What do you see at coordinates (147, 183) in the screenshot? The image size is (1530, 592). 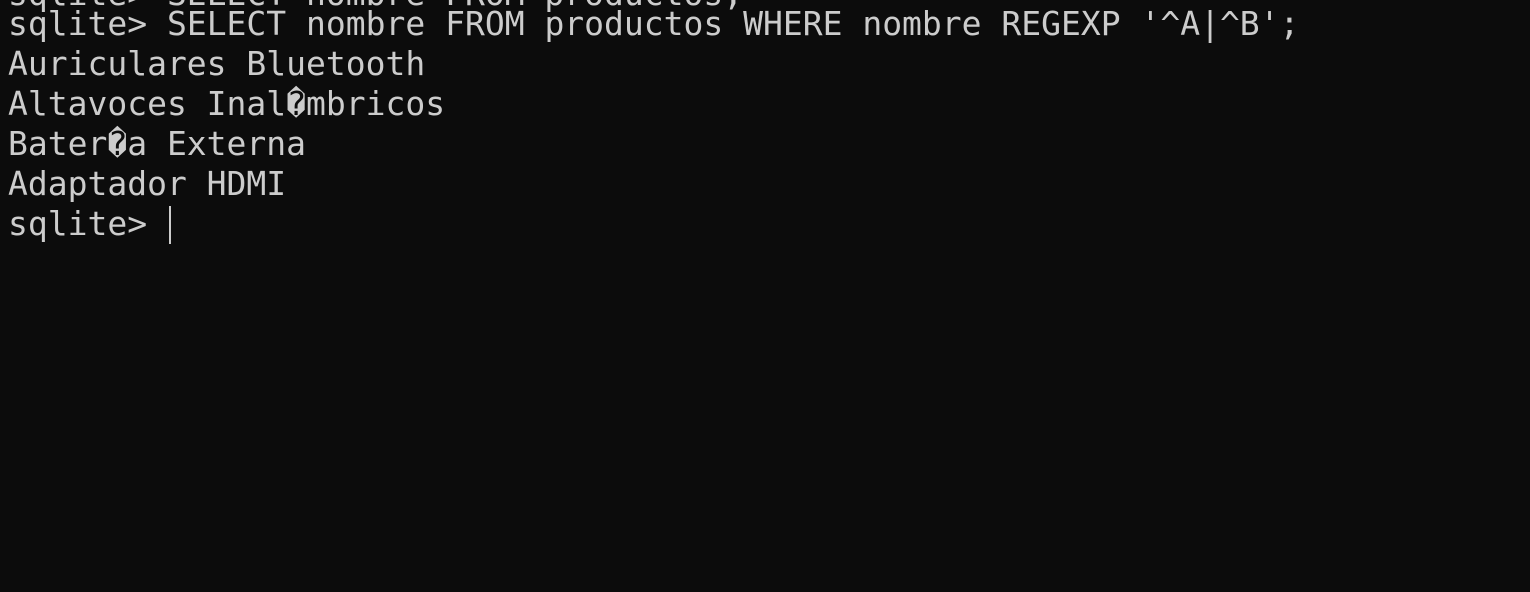 I see `result-row: Adaptador HDMI` at bounding box center [147, 183].